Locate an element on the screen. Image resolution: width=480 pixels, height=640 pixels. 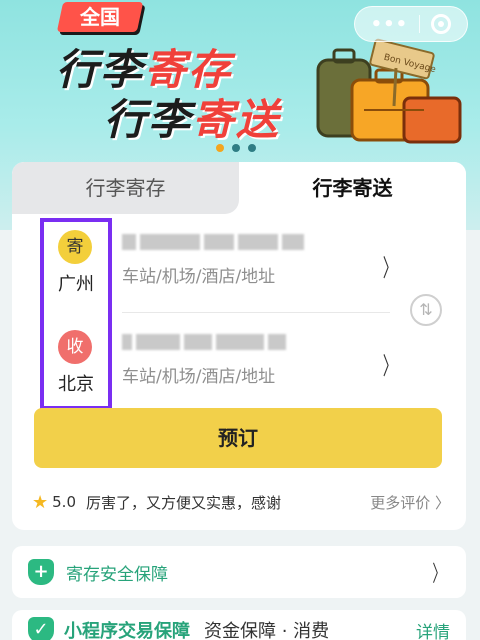
luggage-illustration: Bon Voyage is located at coordinates (389, 91).